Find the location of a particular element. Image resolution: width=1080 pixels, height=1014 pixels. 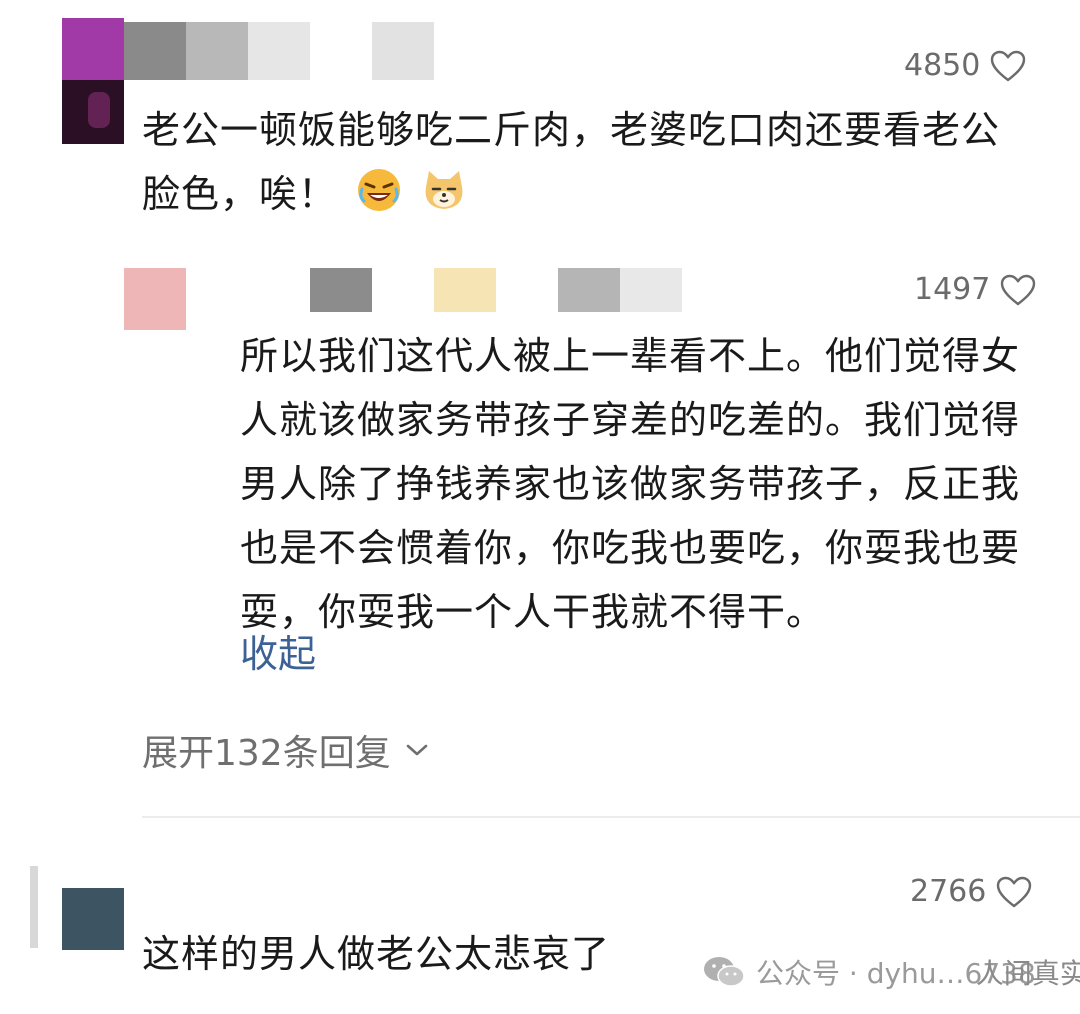

comment-1-text: 老公一顿饭能够吃二斤肉，老婆吃口肉还要看老公 脸色，唉！ is located at coordinates (602, 162).